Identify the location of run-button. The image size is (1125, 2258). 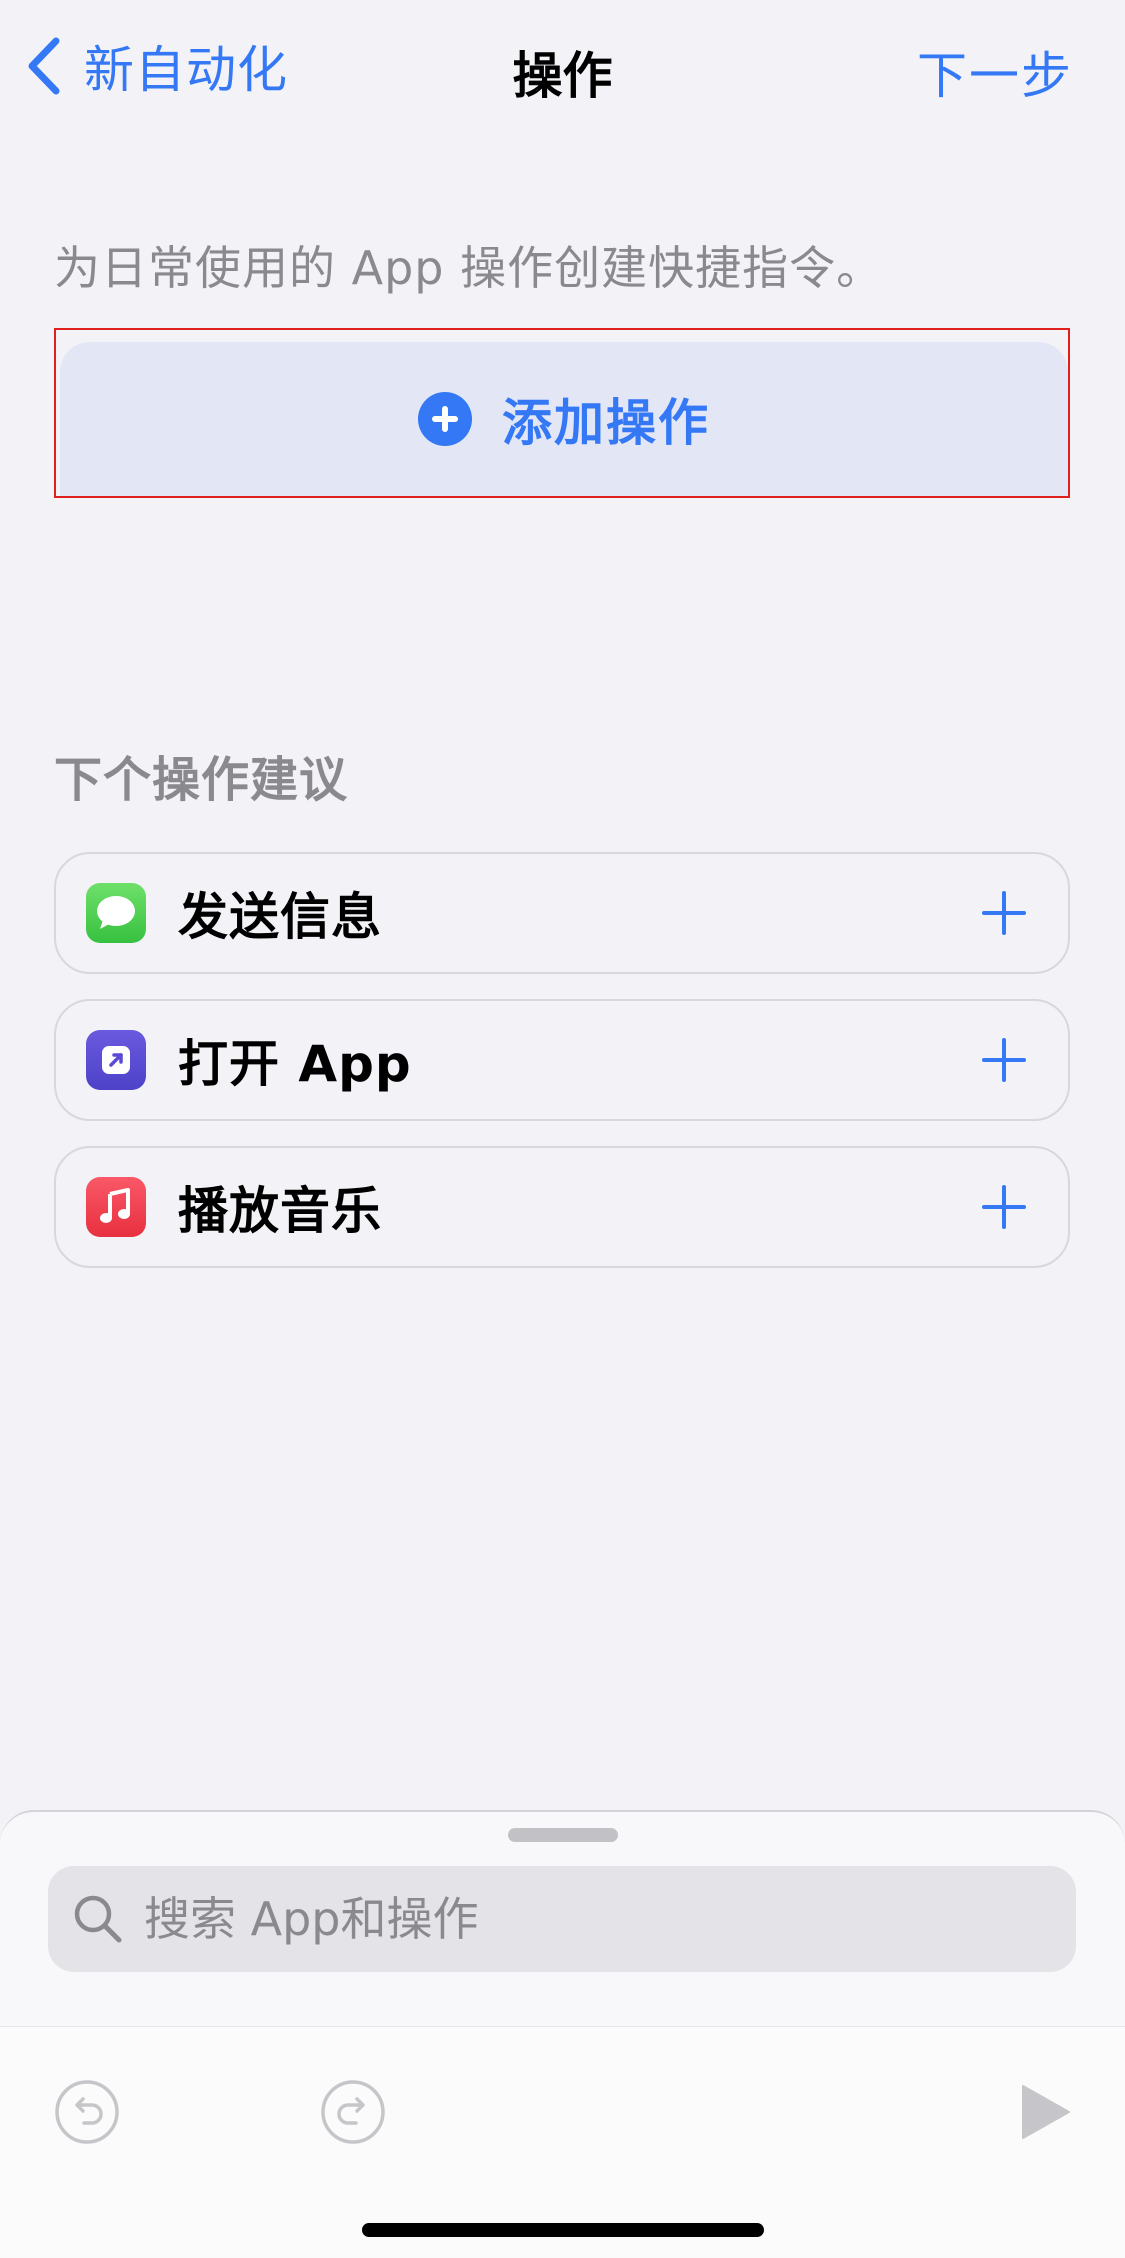
(1045, 2112).